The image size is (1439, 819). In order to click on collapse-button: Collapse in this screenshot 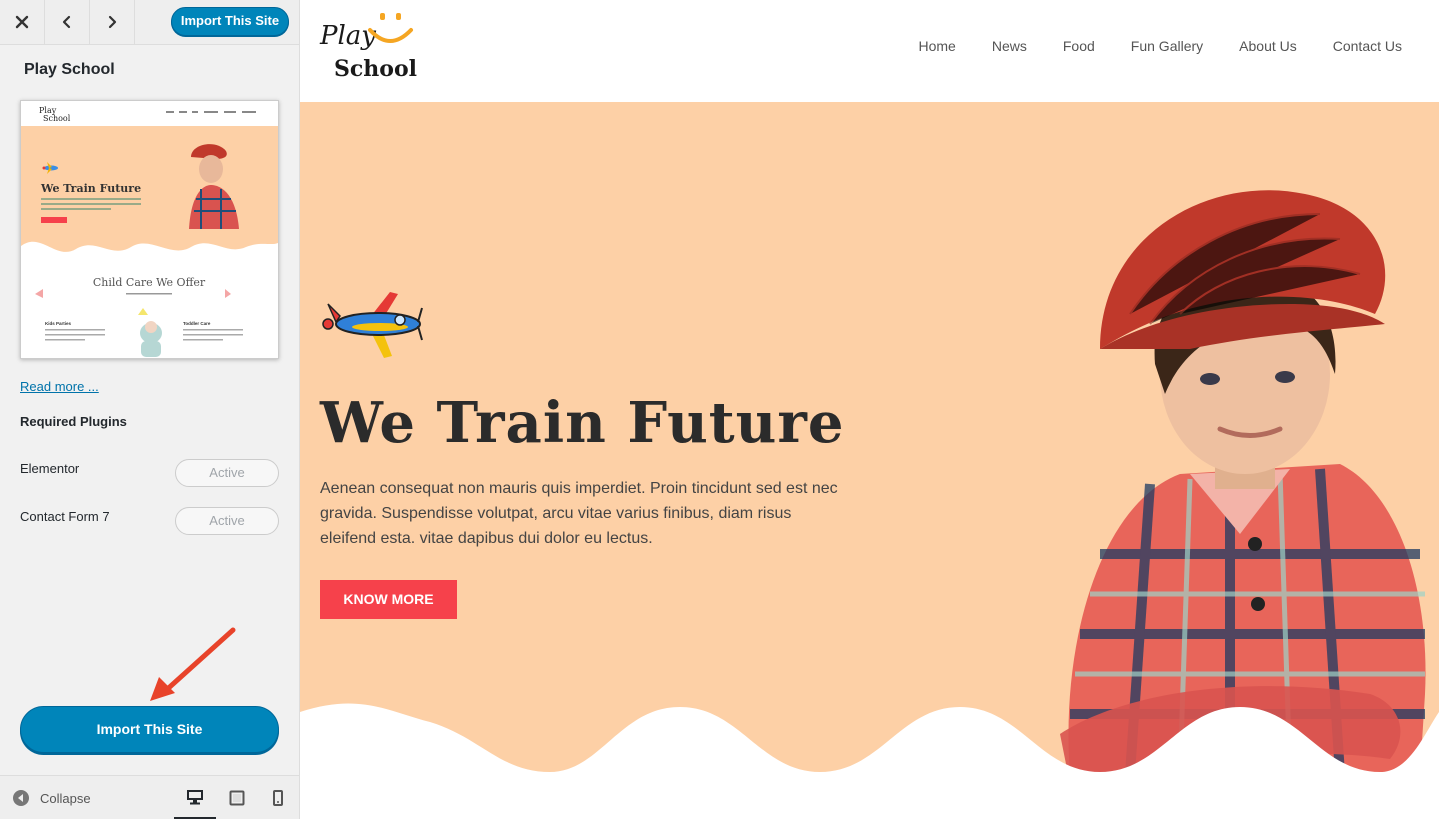, I will do `click(51, 798)`.